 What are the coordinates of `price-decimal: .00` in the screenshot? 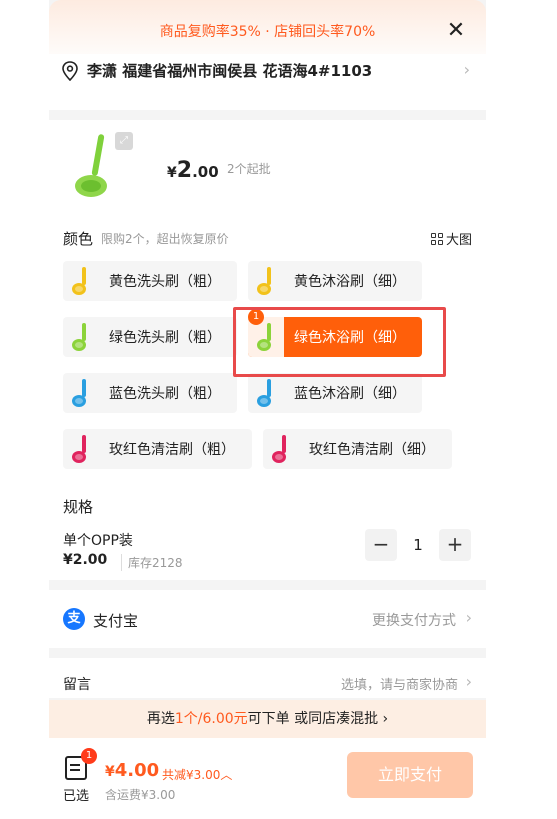 It's located at (205, 172).